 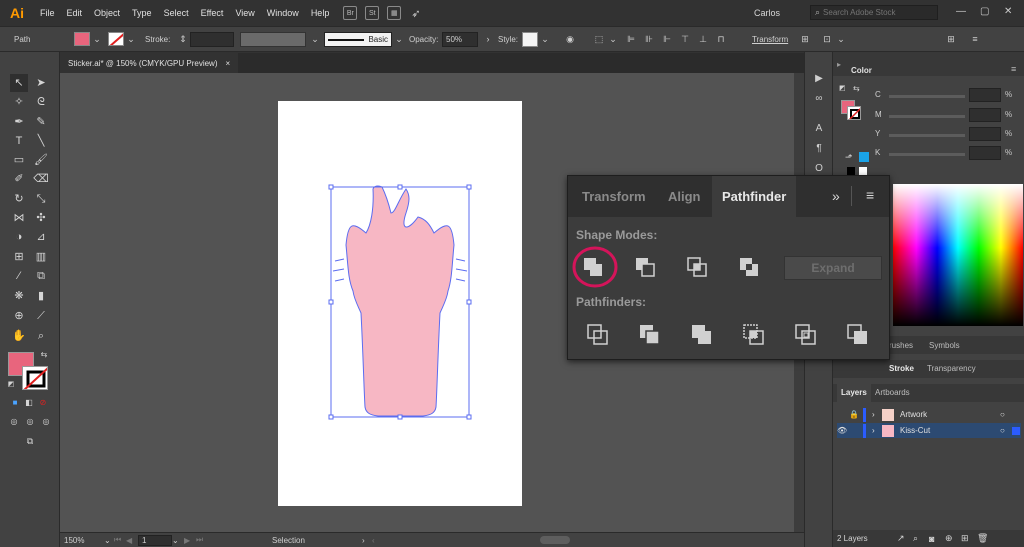 What do you see at coordinates (142, 13) in the screenshot?
I see `menu-type: Type` at bounding box center [142, 13].